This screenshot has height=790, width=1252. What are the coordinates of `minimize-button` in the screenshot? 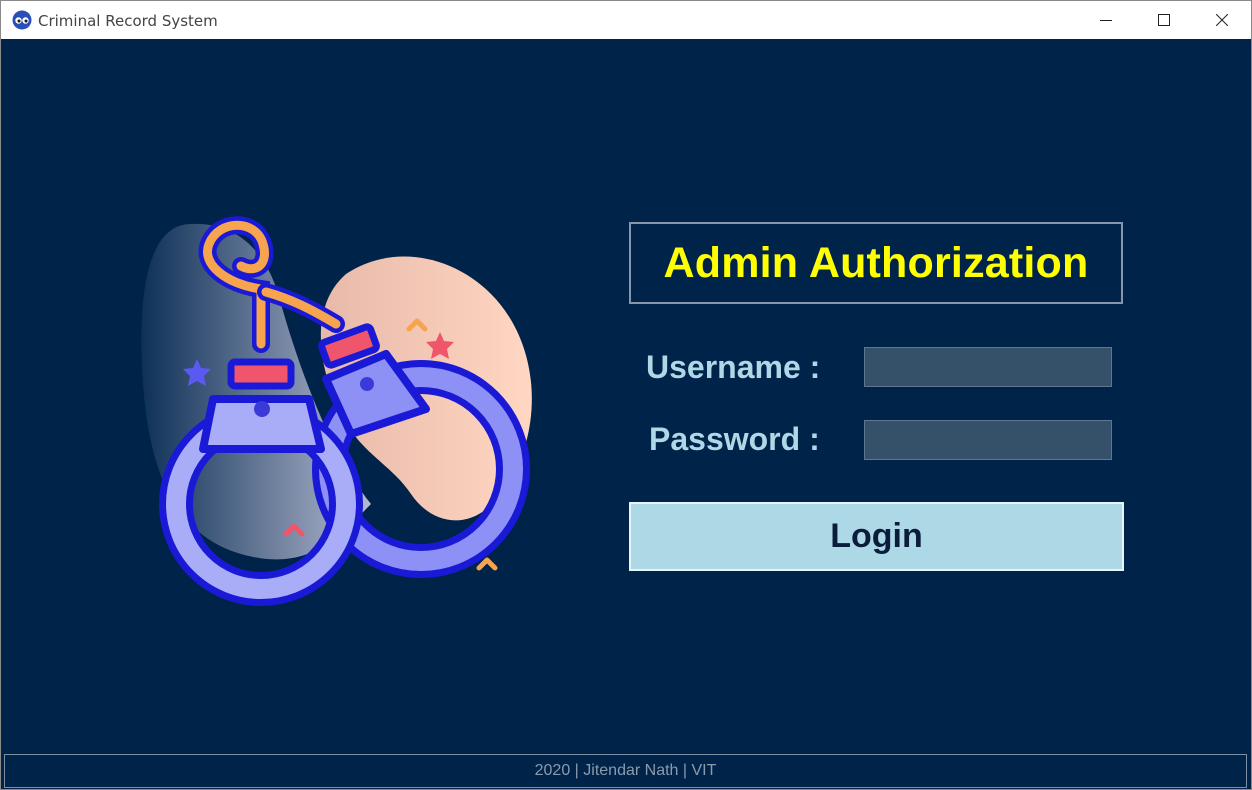 It's located at (1106, 20).